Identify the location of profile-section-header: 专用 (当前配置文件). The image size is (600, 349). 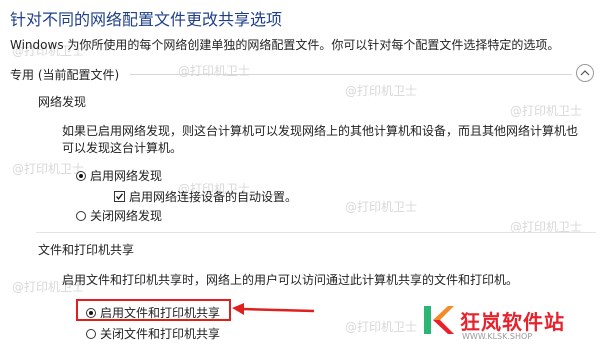
(304, 74).